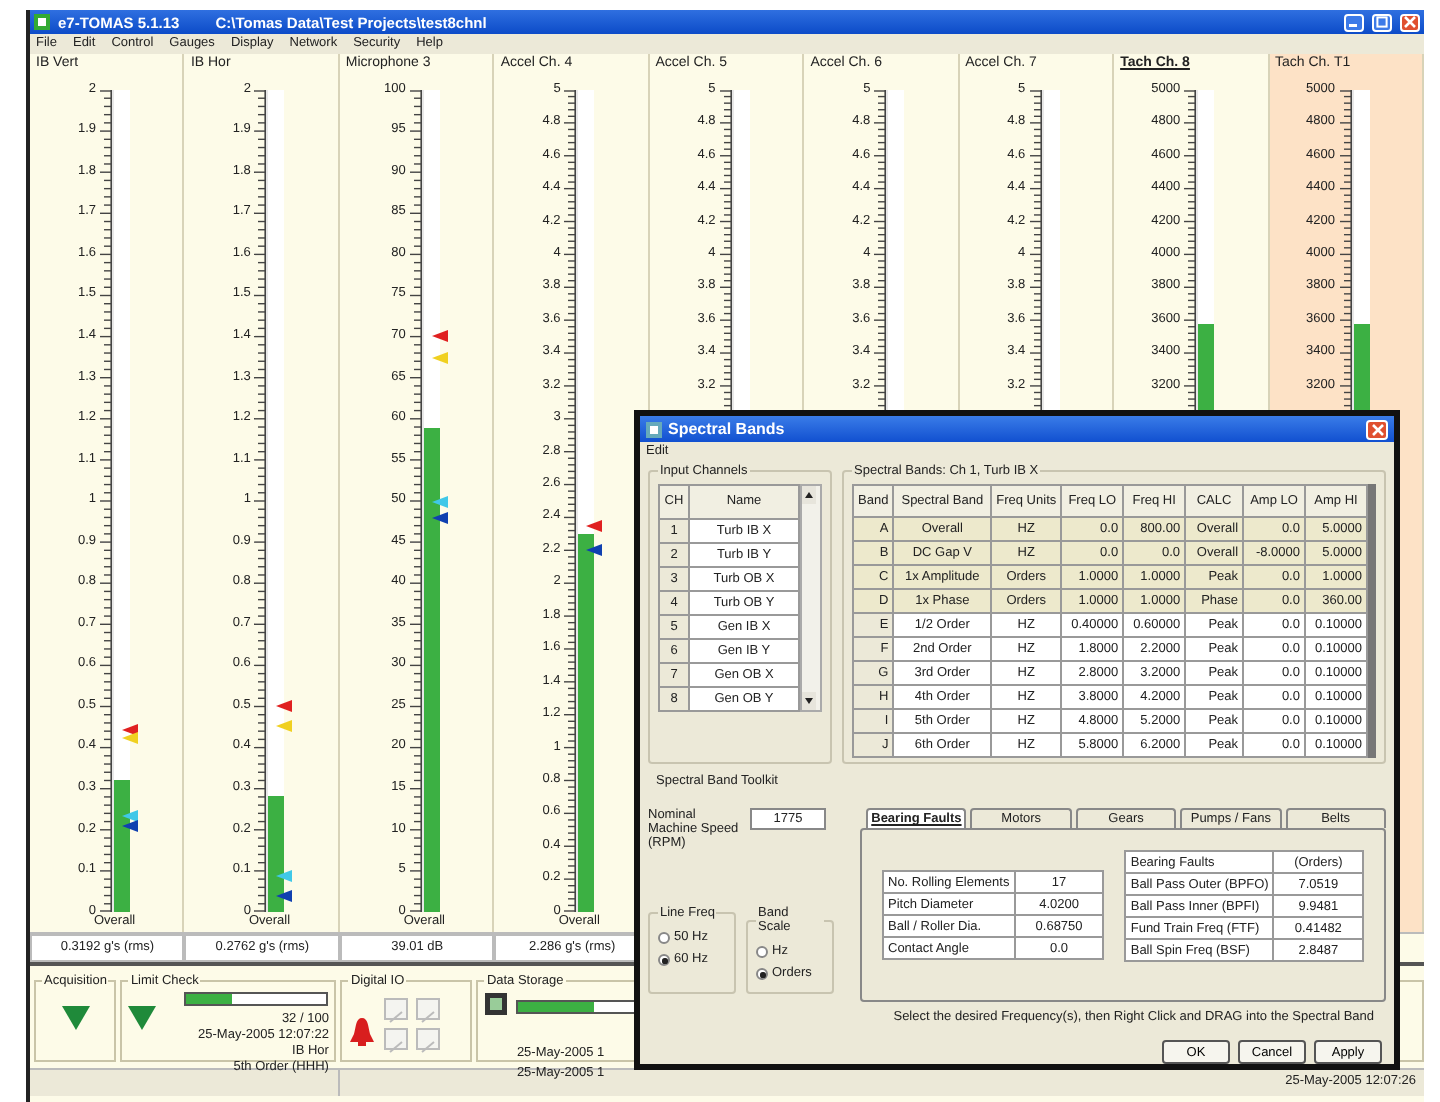  Describe the element at coordinates (496, 1004) in the screenshot. I see `storage-drive-icon` at that location.